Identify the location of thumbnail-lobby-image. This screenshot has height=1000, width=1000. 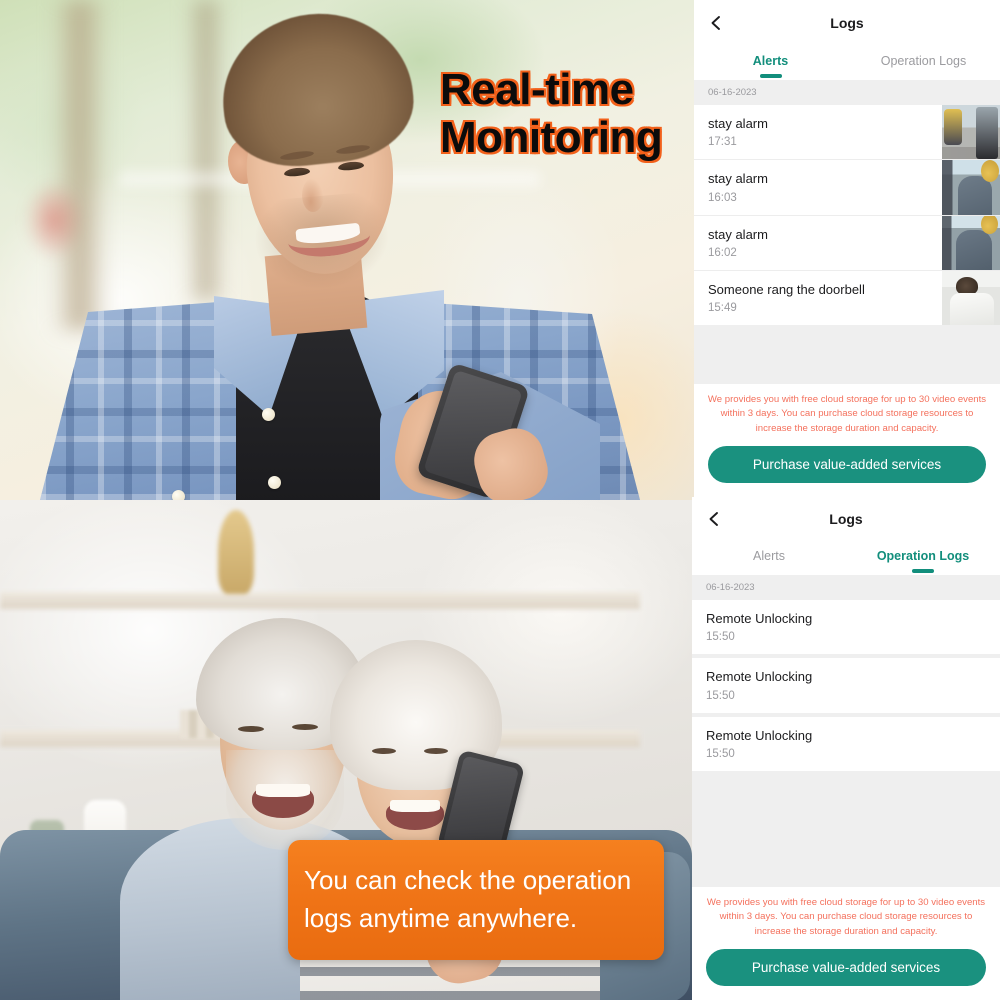
(971, 132).